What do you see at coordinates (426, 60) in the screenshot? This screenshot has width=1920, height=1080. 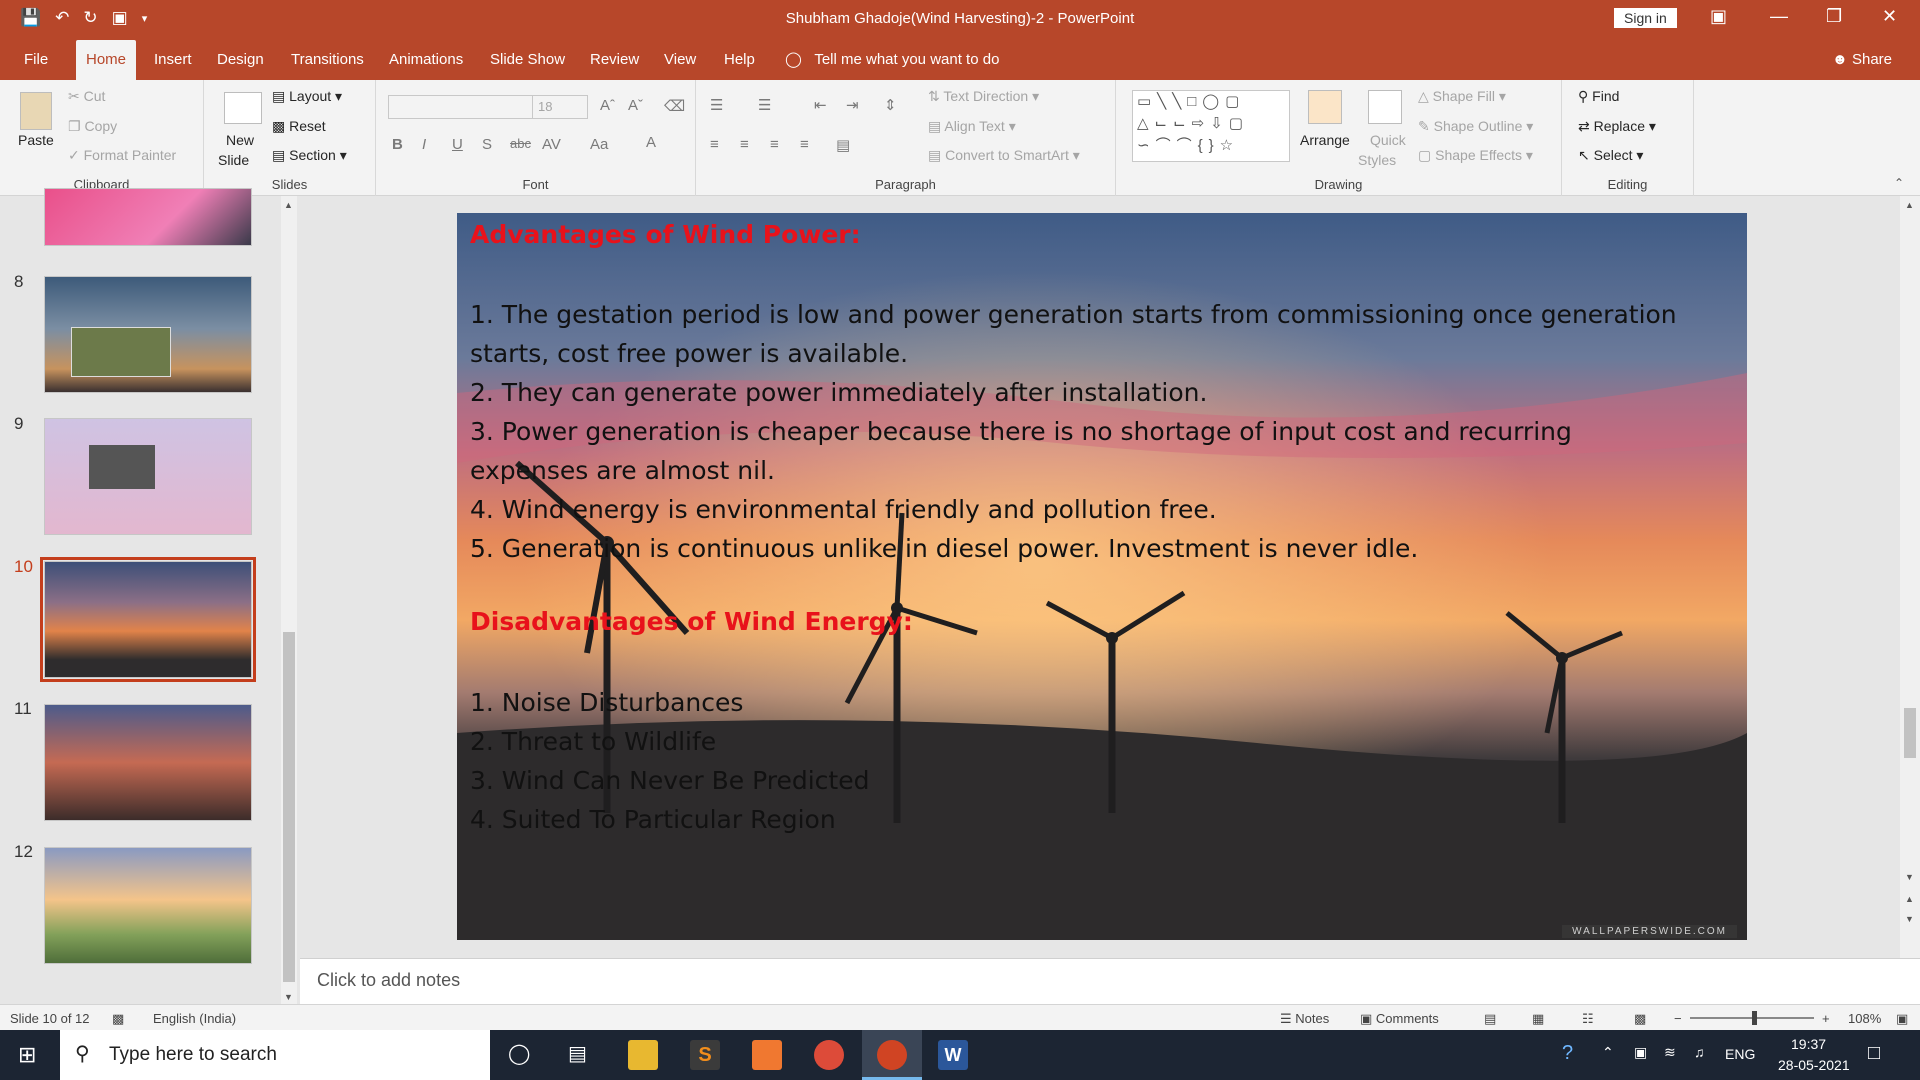 I see `tab-animations: Animations` at bounding box center [426, 60].